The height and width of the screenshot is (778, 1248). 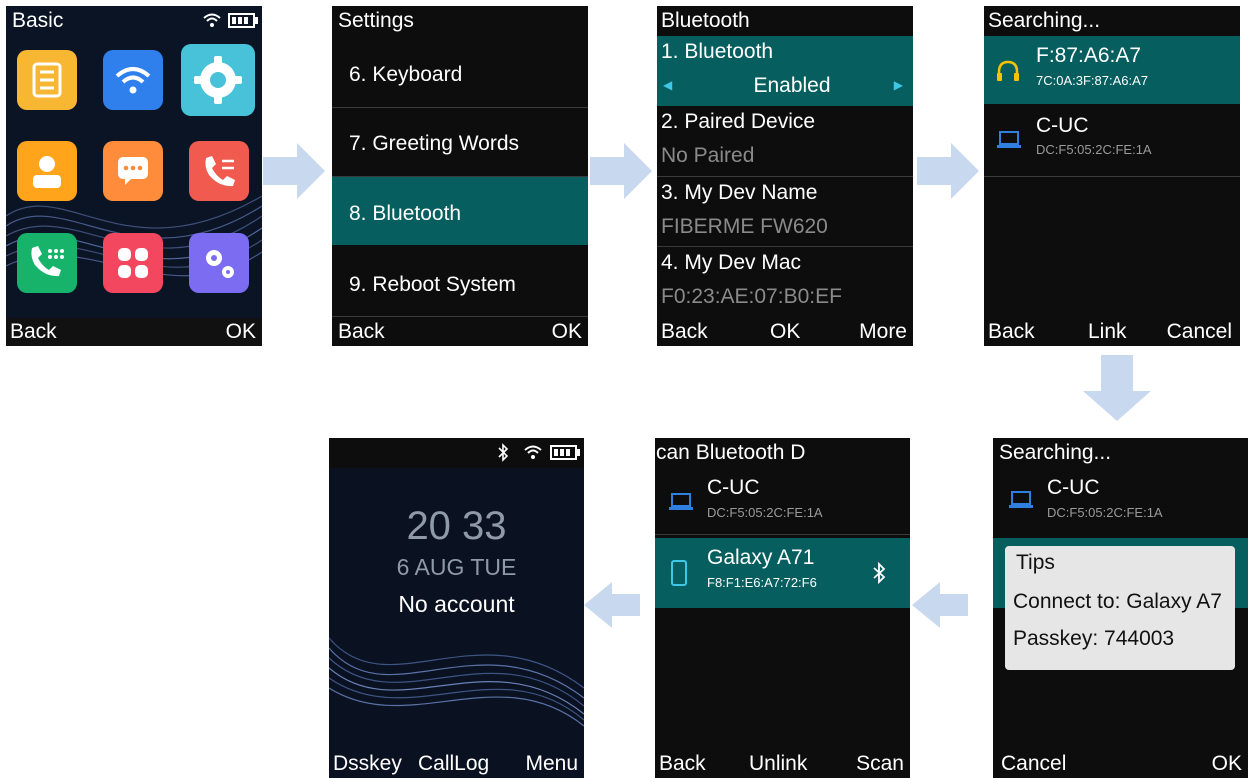 What do you see at coordinates (133, 171) in the screenshot?
I see `messages-app-icon` at bounding box center [133, 171].